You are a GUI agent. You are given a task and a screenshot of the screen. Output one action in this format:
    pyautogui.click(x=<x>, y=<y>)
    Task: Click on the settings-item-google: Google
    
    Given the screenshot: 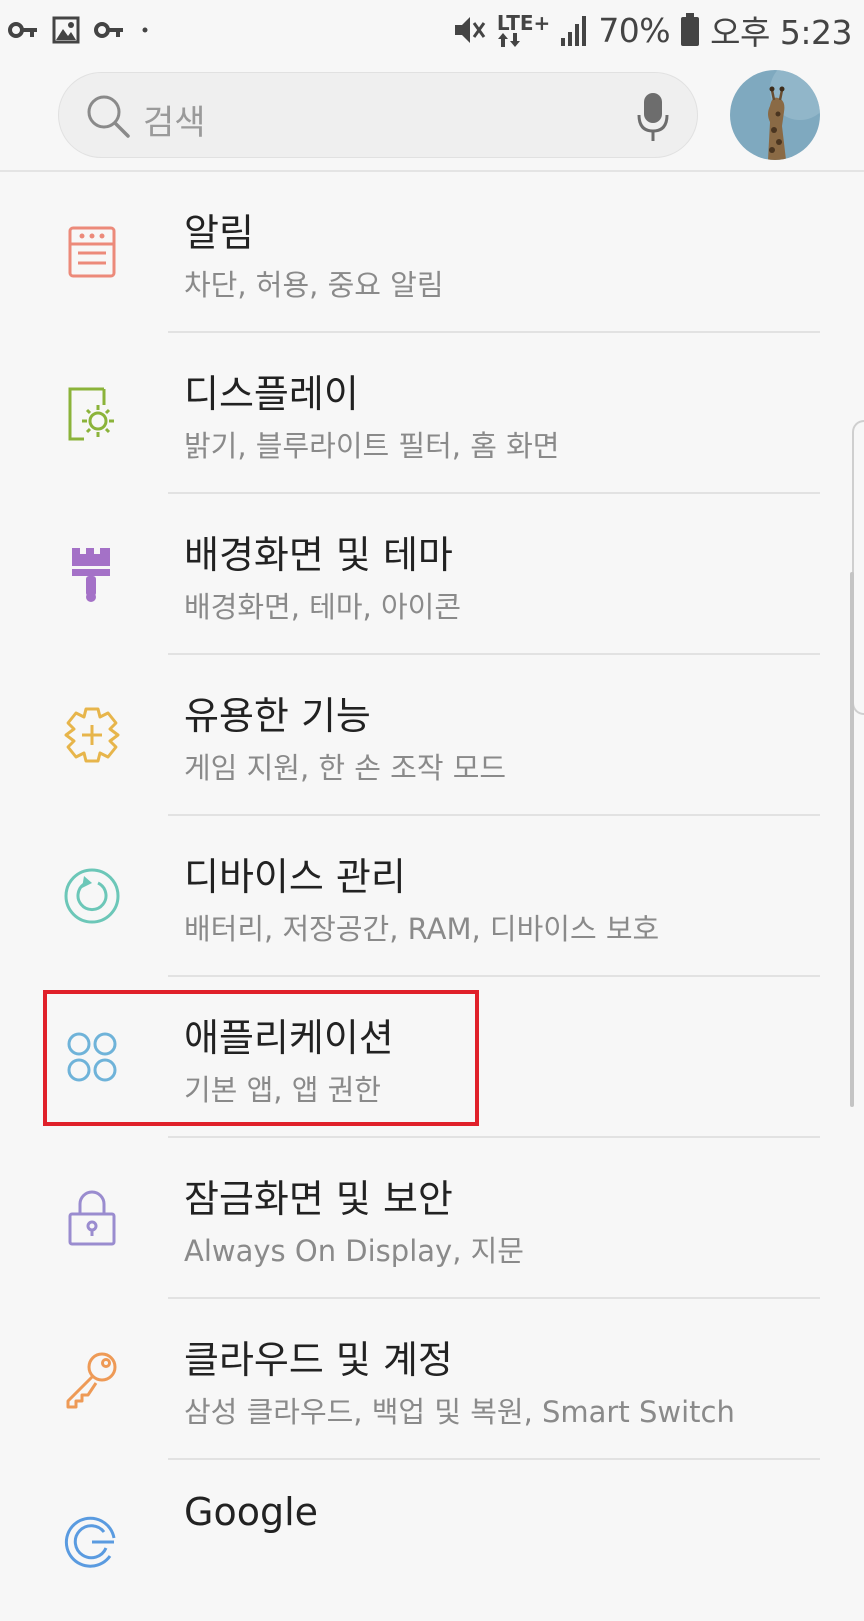 What is the action you would take?
    pyautogui.click(x=432, y=1540)
    